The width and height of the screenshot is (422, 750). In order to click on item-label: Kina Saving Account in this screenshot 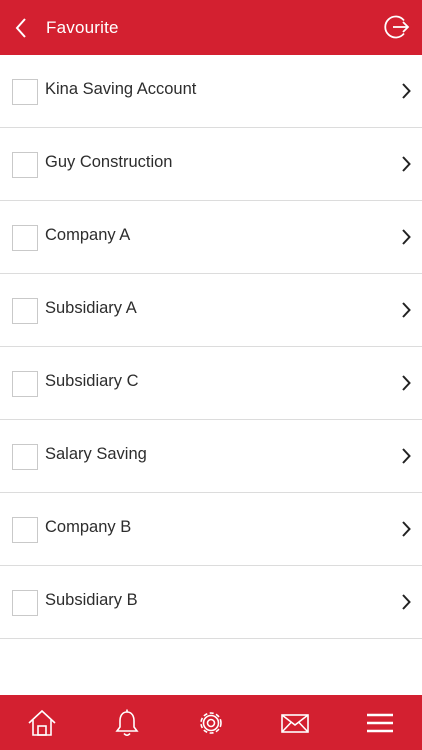, I will do `click(121, 89)`.